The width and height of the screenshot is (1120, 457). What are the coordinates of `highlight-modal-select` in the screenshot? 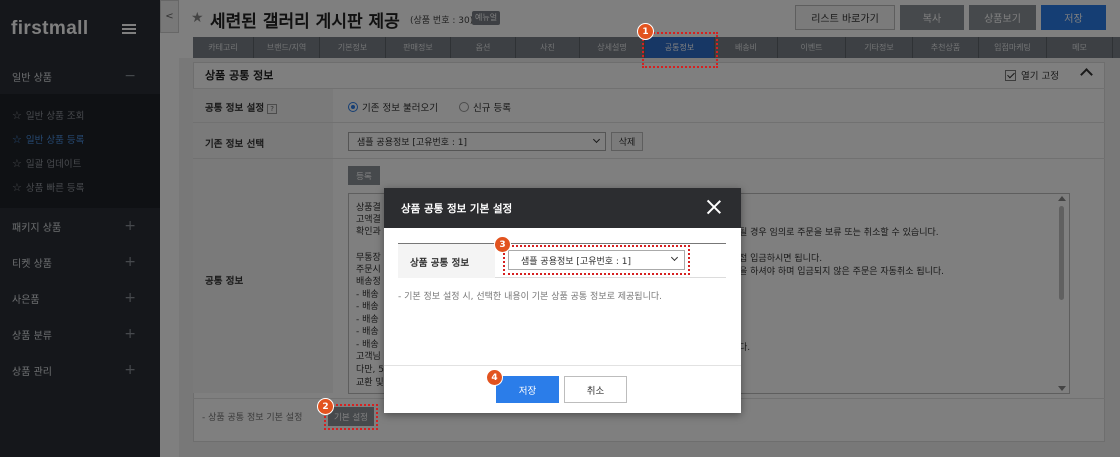 It's located at (596, 260).